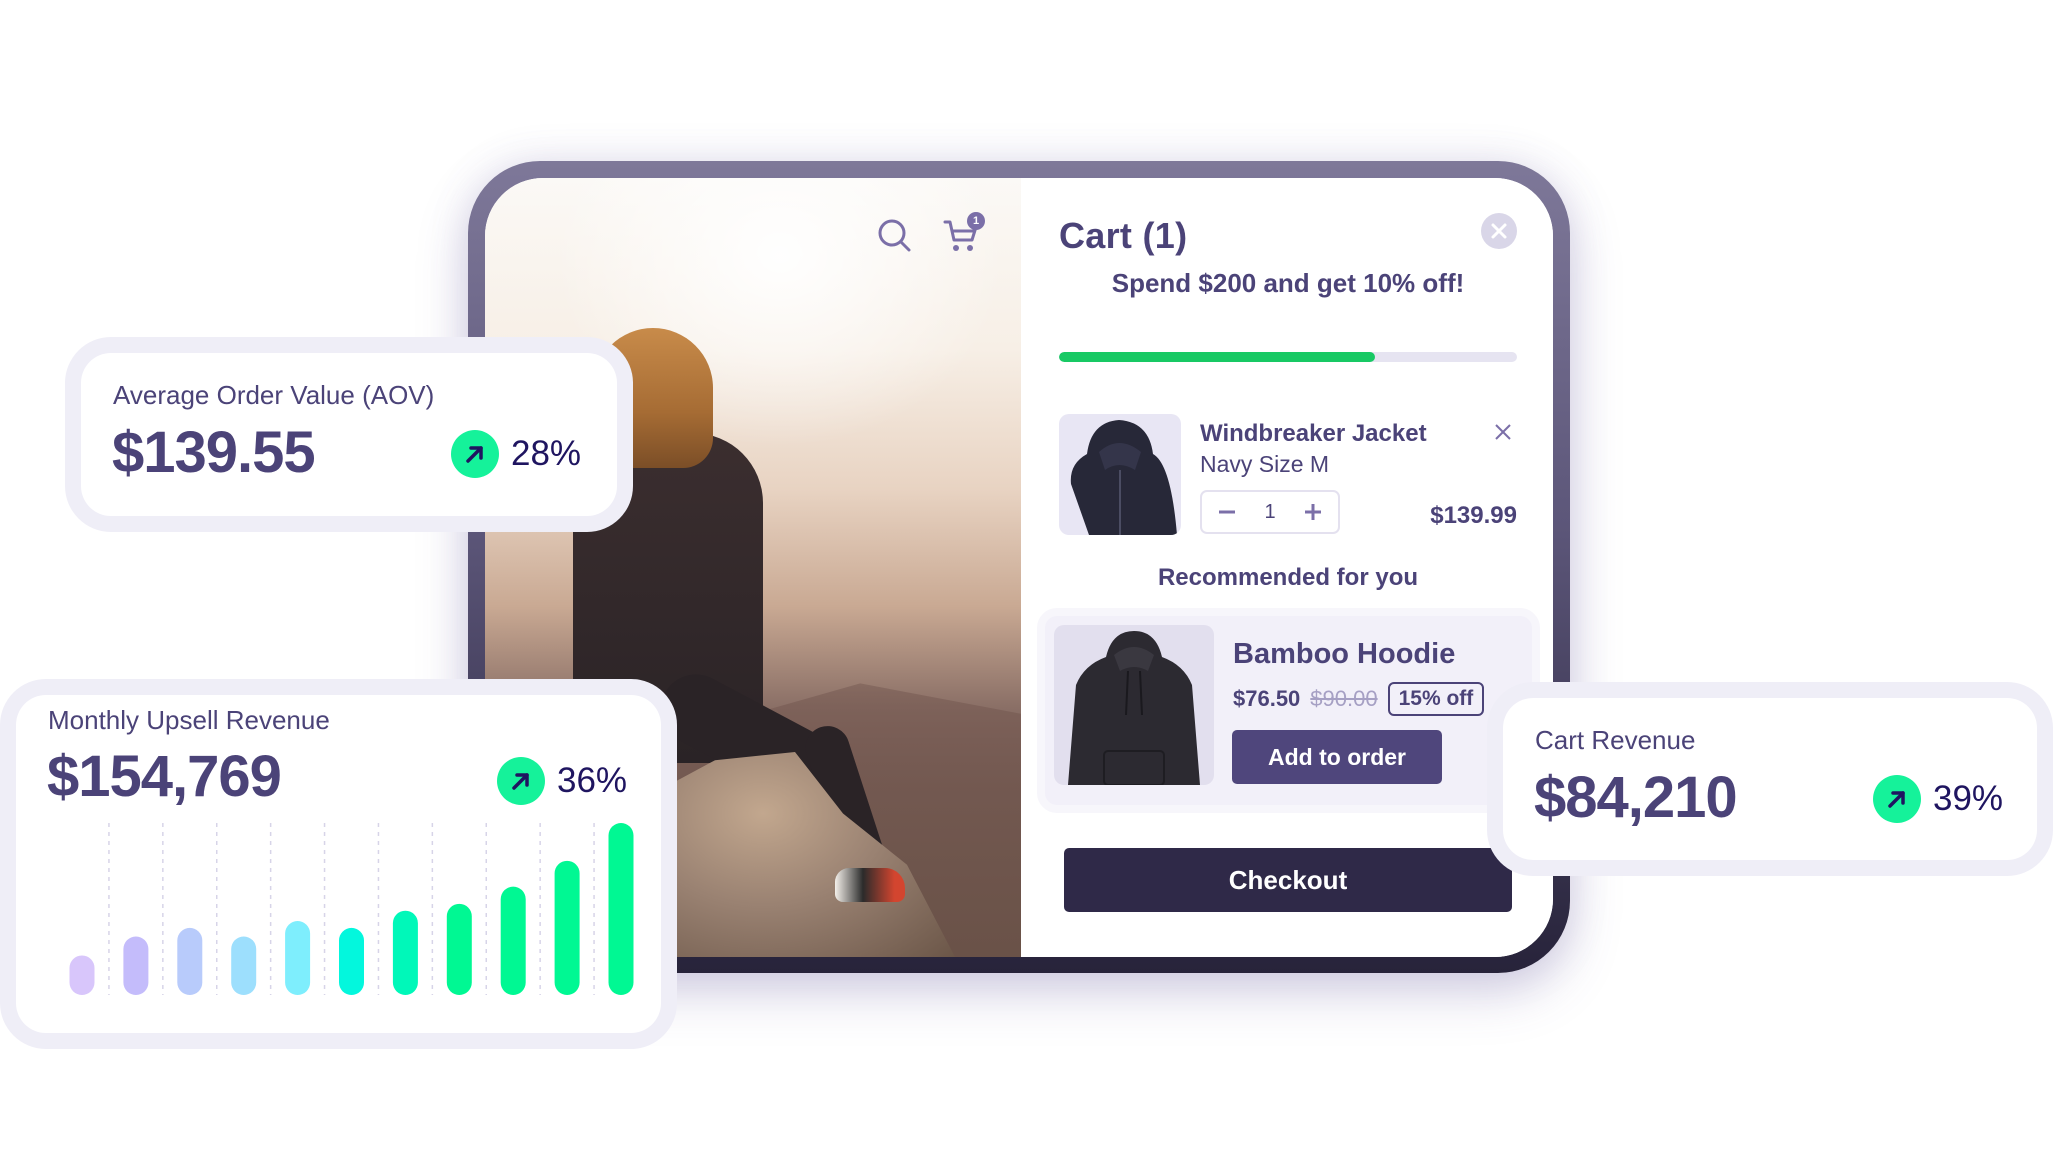 This screenshot has width=2056, height=1156. What do you see at coordinates (274, 395) in the screenshot?
I see `aov-label: Average Order Value (AOV)` at bounding box center [274, 395].